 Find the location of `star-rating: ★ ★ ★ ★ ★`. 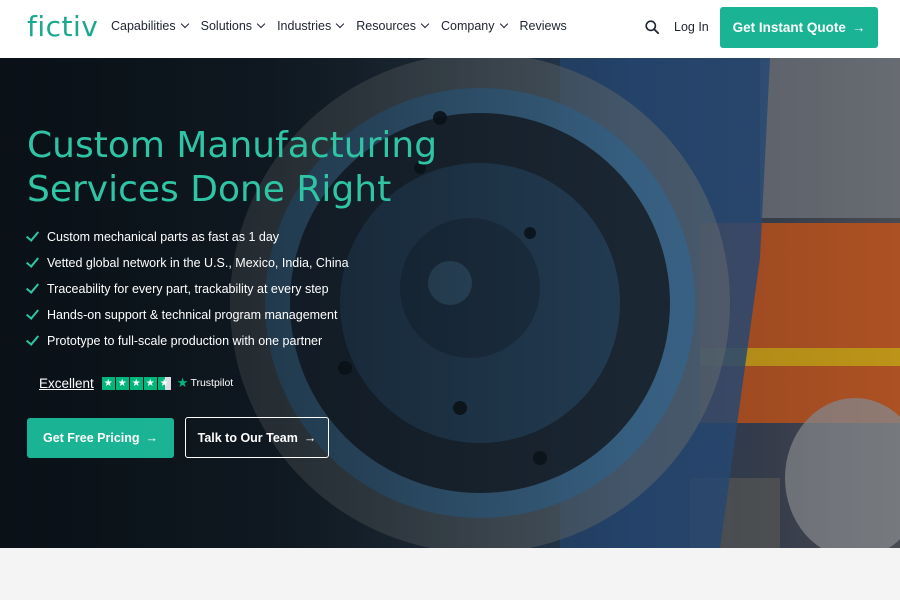

star-rating: ★ ★ ★ ★ ★ is located at coordinates (136, 383).